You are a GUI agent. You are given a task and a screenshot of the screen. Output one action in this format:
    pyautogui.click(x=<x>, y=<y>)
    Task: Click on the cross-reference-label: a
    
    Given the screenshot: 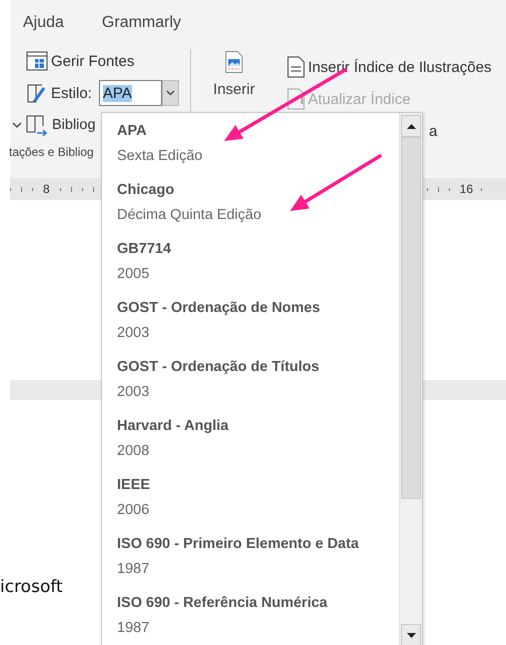 What is the action you would take?
    pyautogui.click(x=433, y=131)
    